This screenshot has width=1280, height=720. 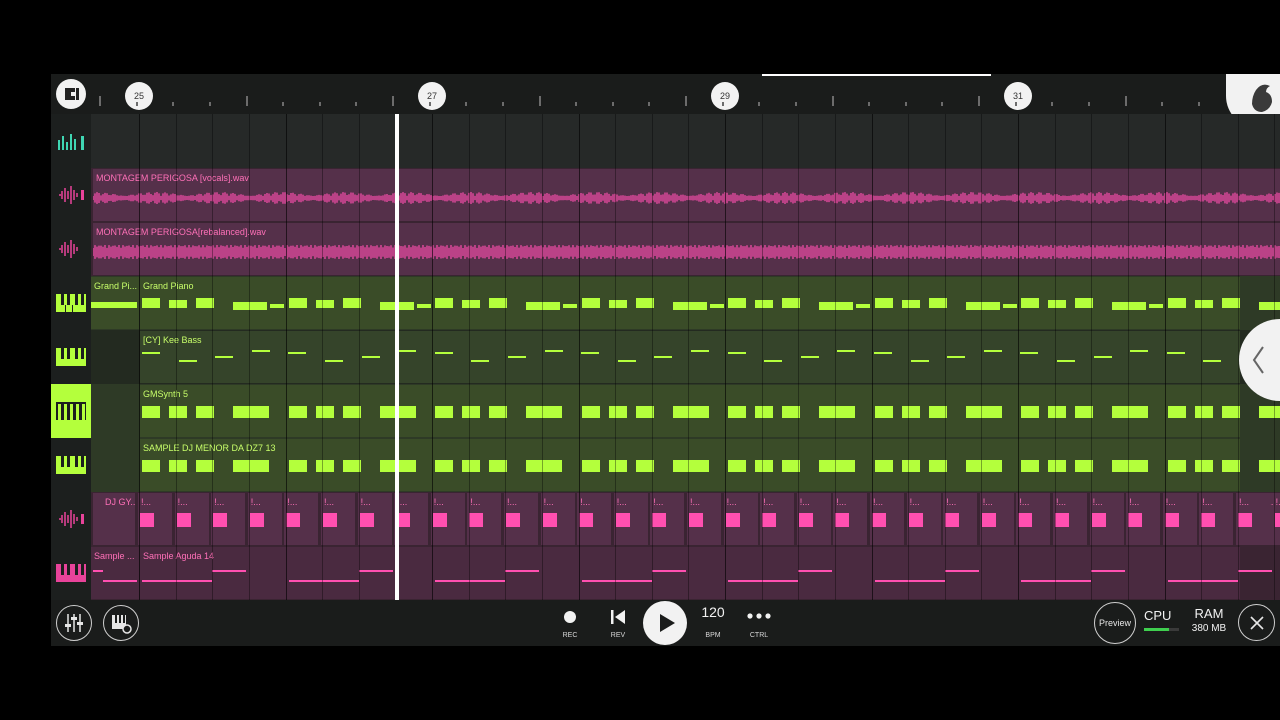 What do you see at coordinates (713, 624) in the screenshot?
I see `bpm-control: 120 BPM` at bounding box center [713, 624].